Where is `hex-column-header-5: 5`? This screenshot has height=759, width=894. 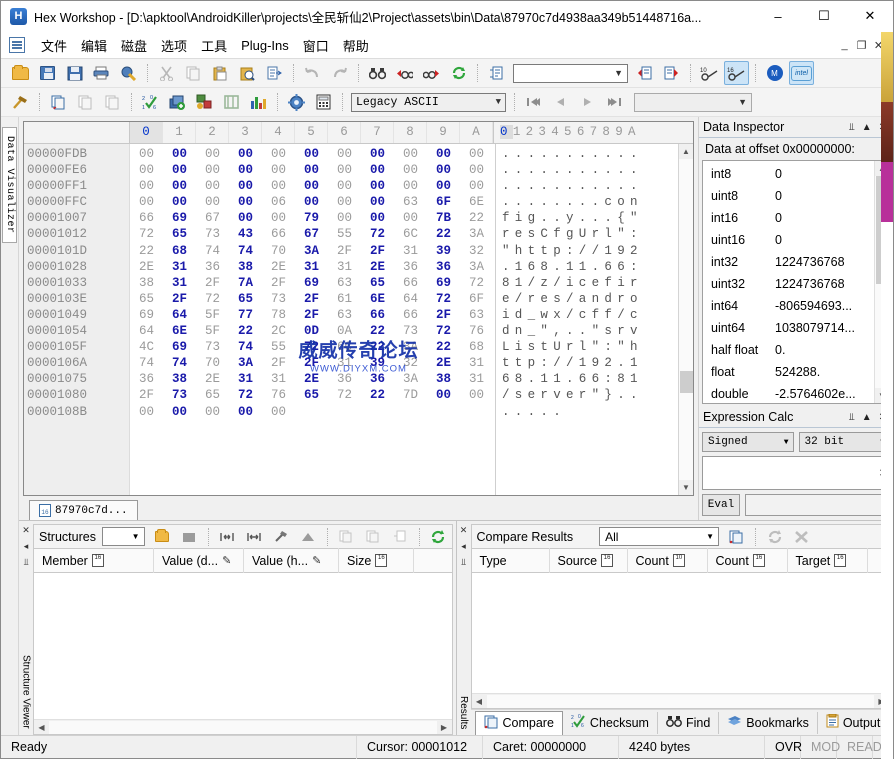 hex-column-header-5: 5 is located at coordinates (311, 132).